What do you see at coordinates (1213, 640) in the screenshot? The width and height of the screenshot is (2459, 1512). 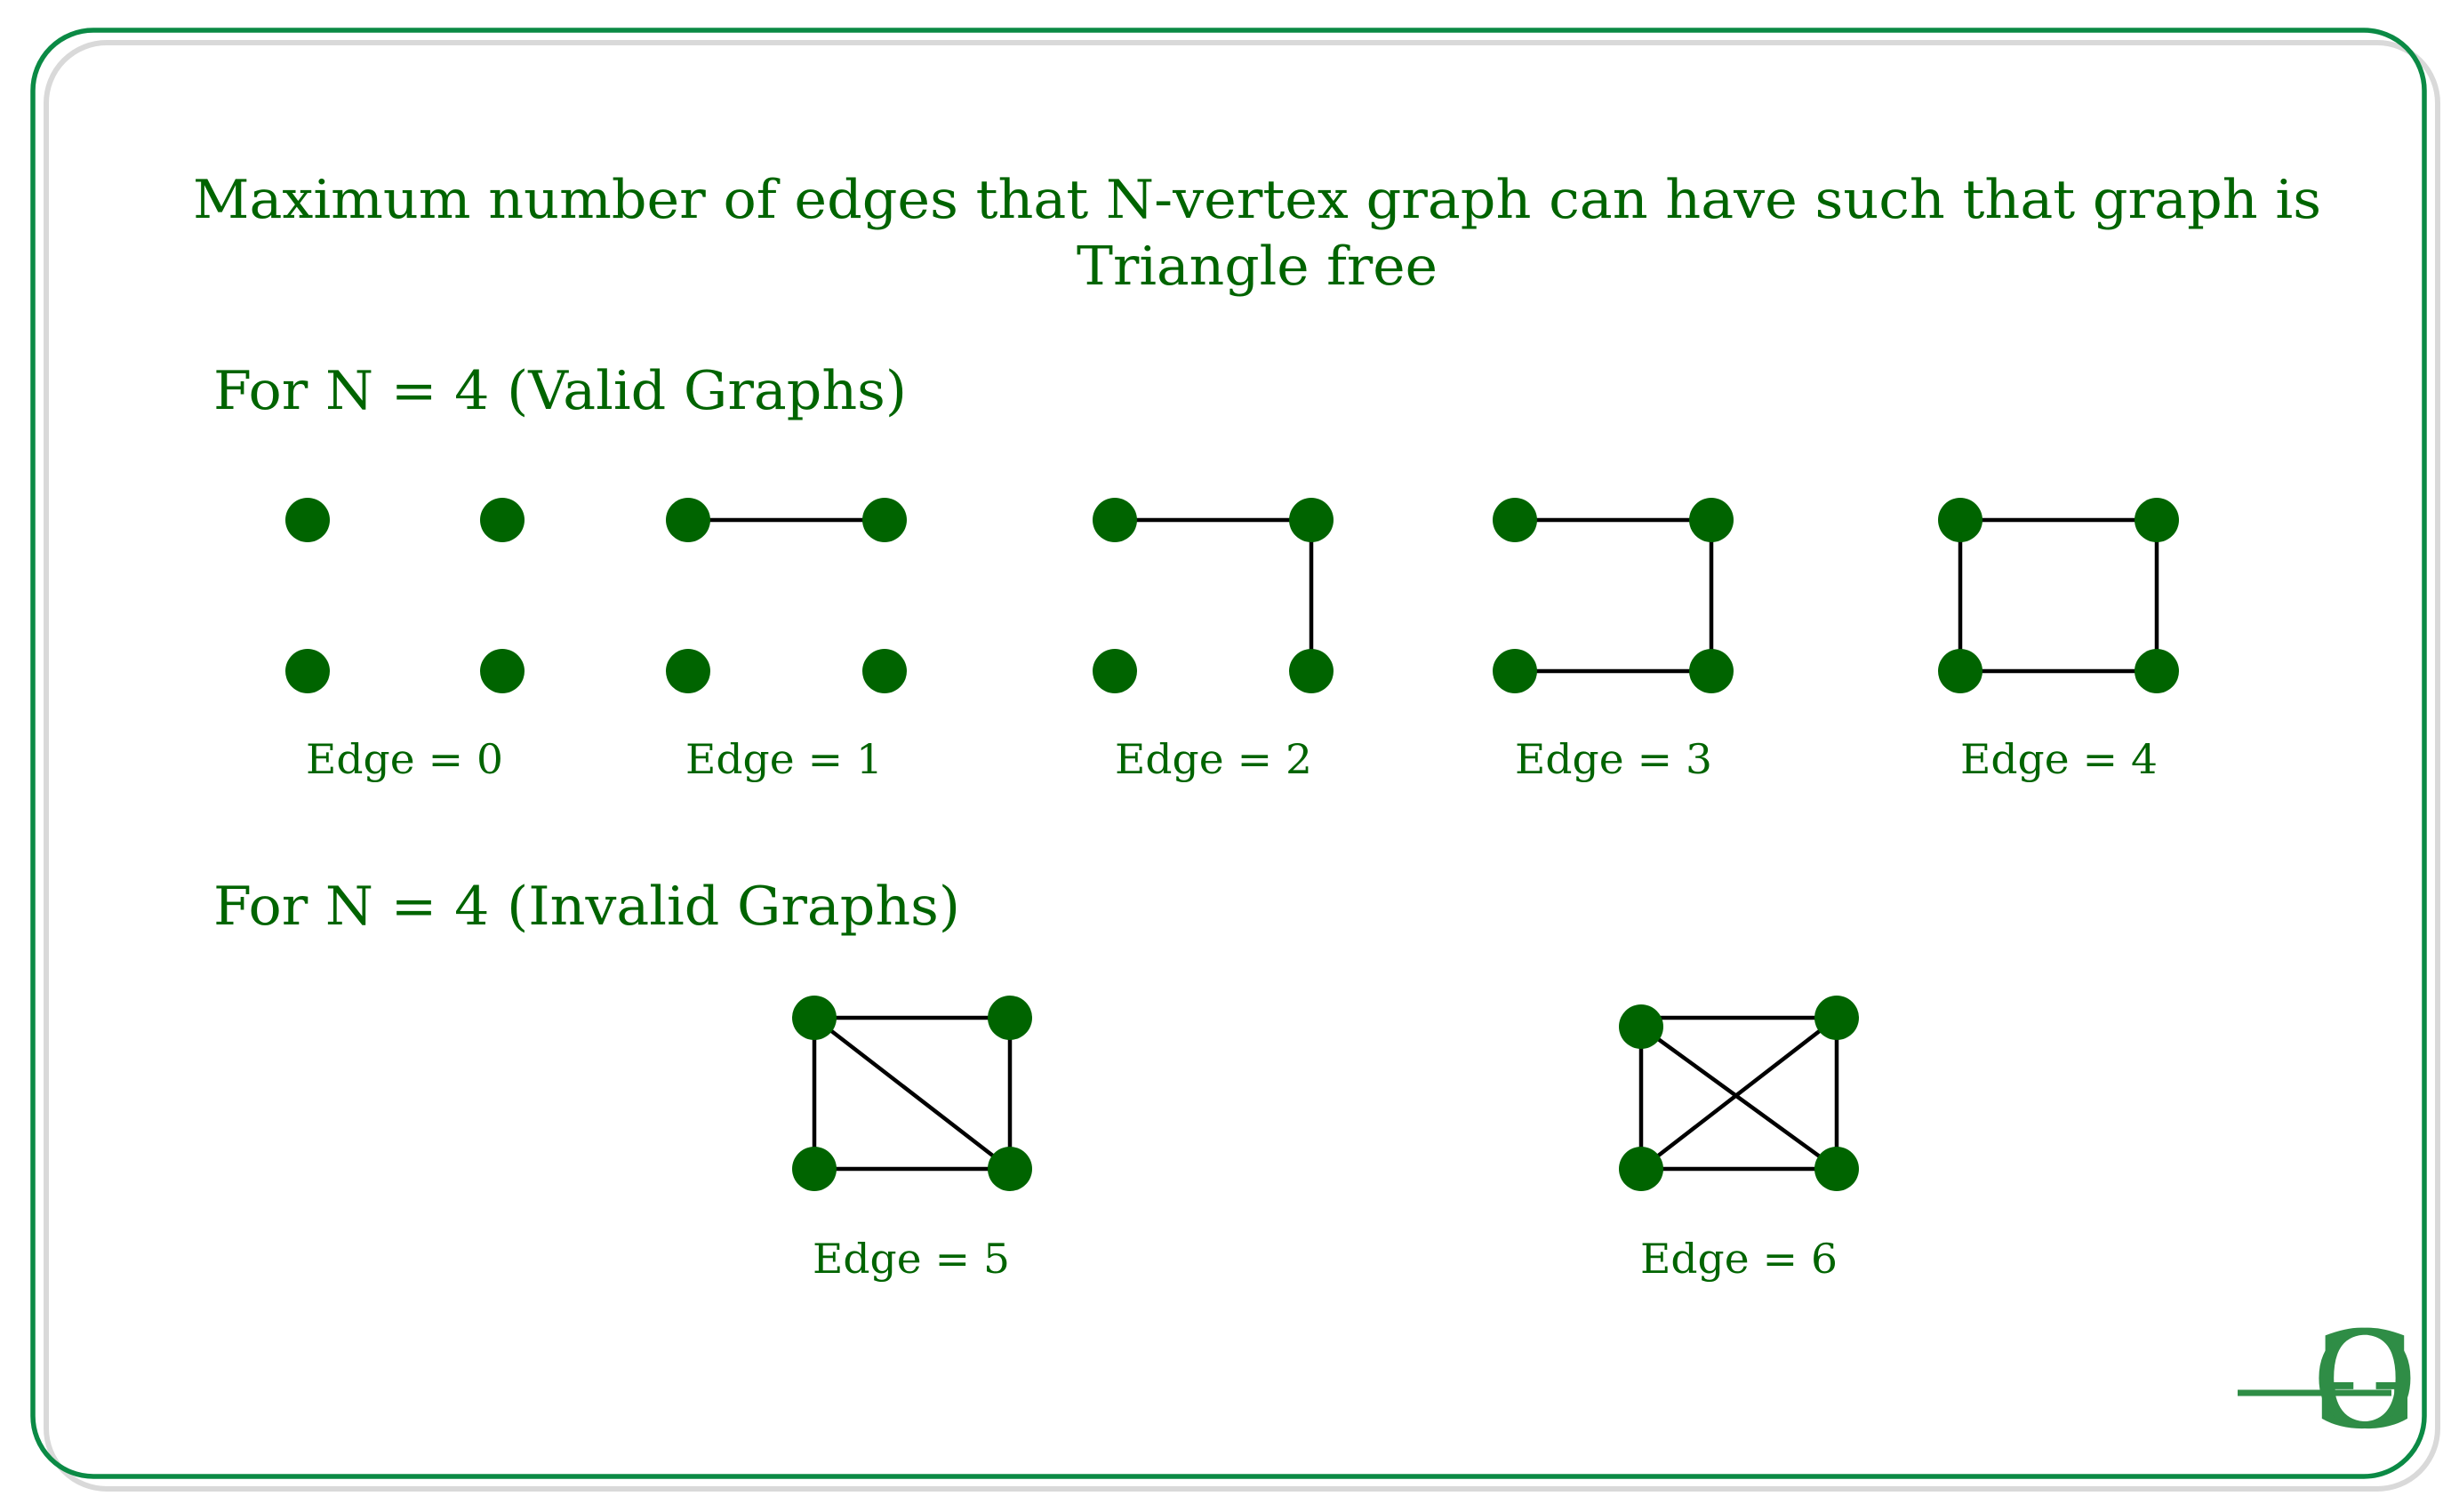 I see `graph-valid-2: Edge = 2` at bounding box center [1213, 640].